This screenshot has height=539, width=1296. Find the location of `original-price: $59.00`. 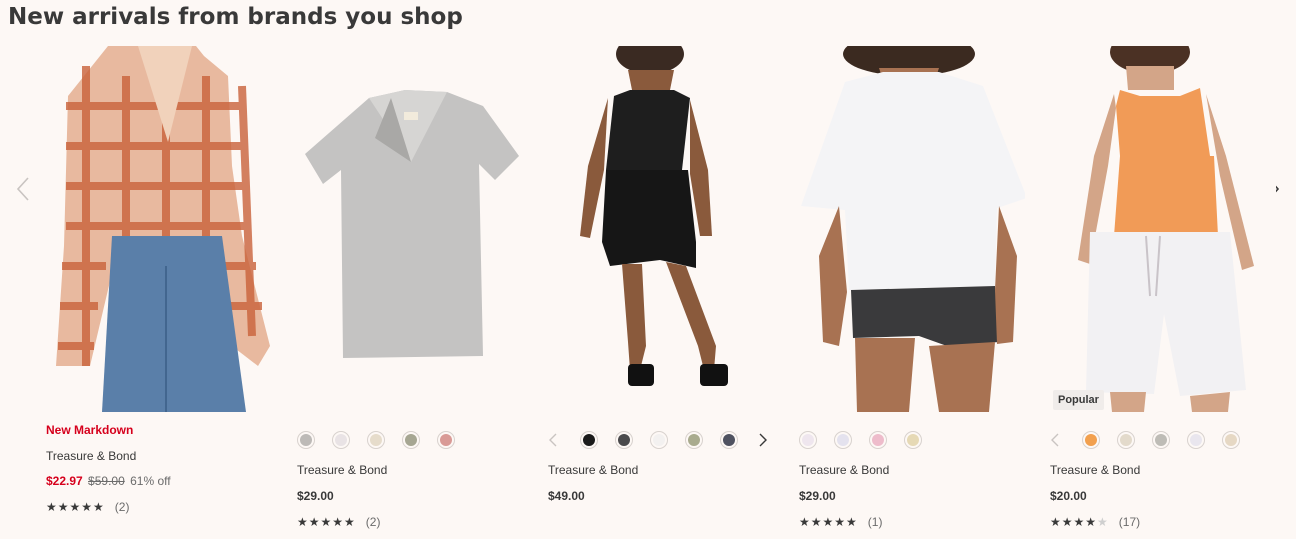

original-price: $59.00 is located at coordinates (106, 481).